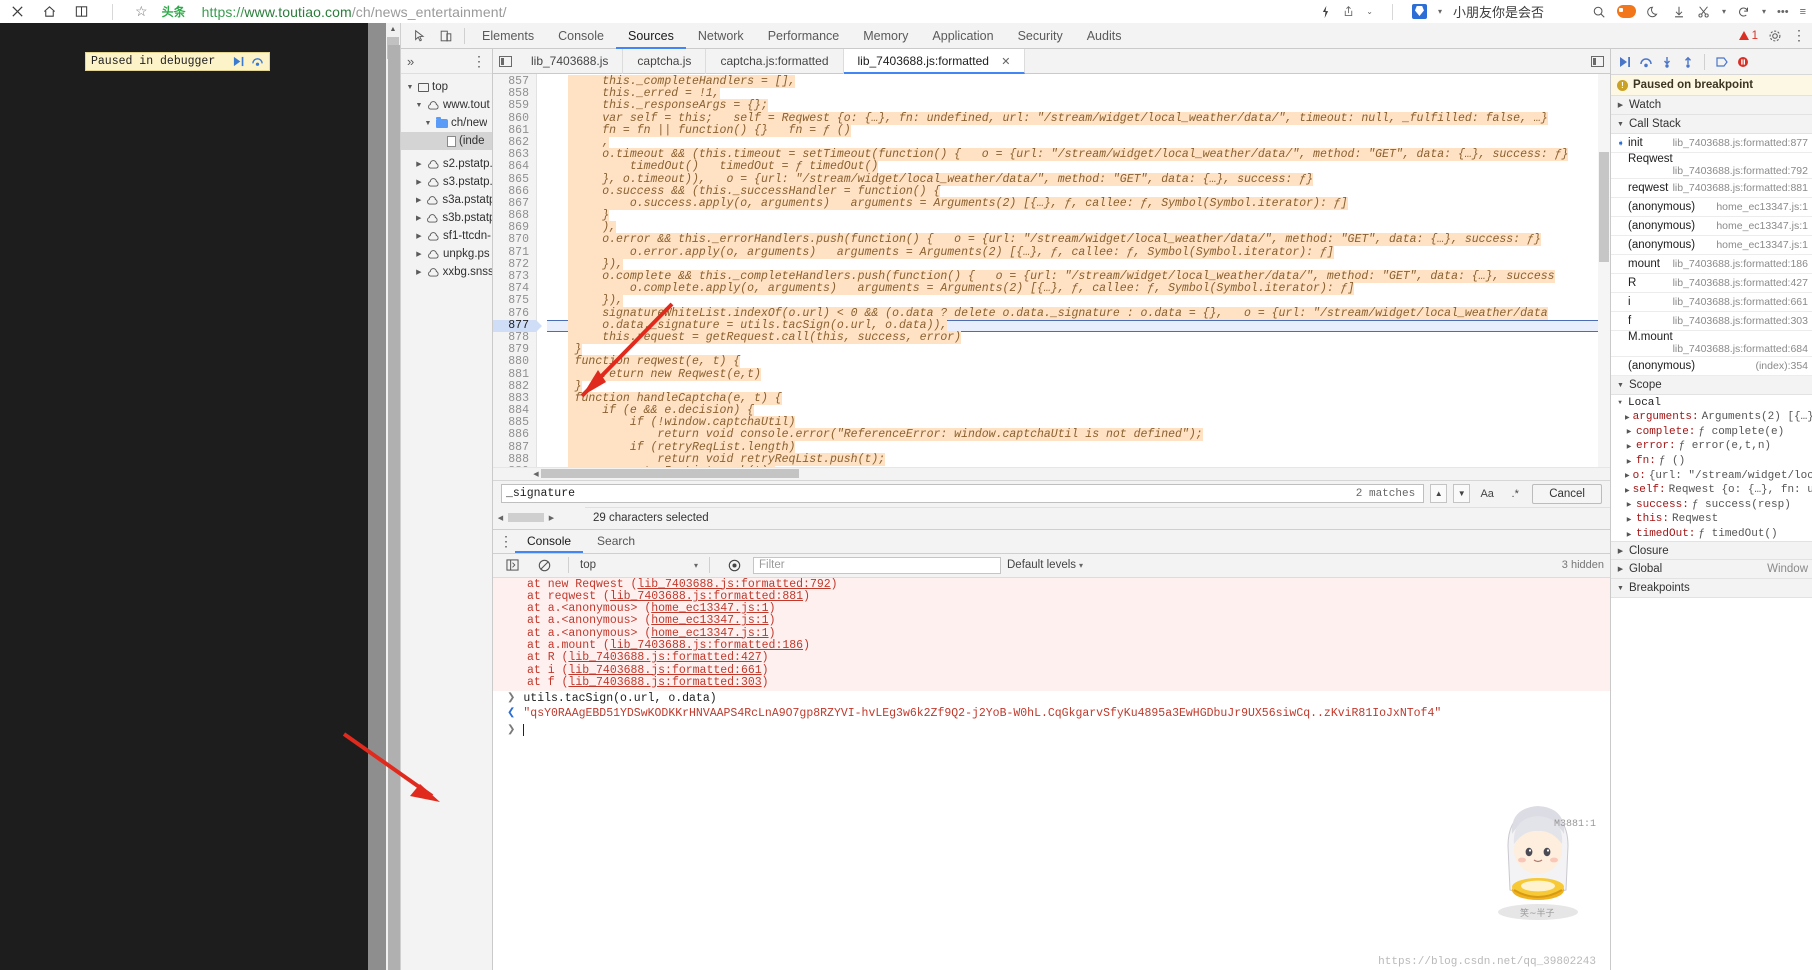  I want to click on reading-list-icon, so click(81, 12).